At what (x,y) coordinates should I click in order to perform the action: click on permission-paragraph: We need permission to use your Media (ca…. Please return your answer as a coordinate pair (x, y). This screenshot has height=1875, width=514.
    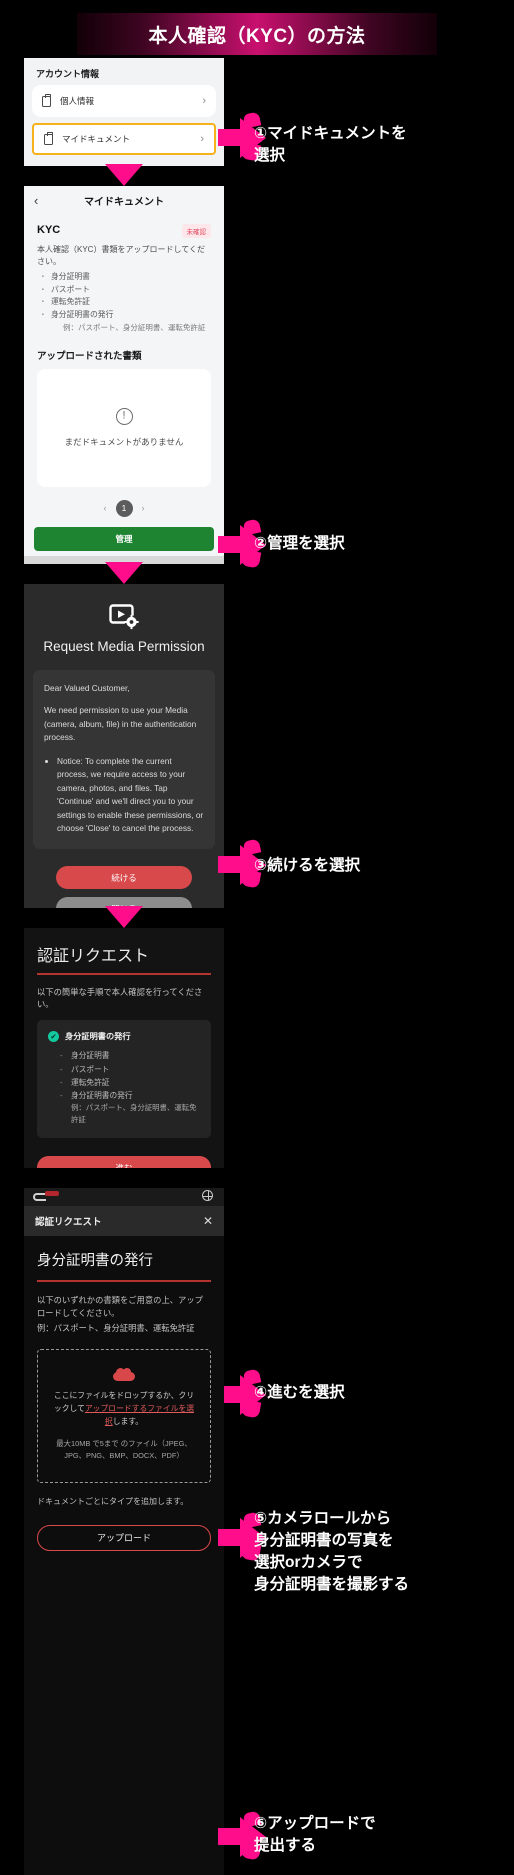
    Looking at the image, I should click on (120, 724).